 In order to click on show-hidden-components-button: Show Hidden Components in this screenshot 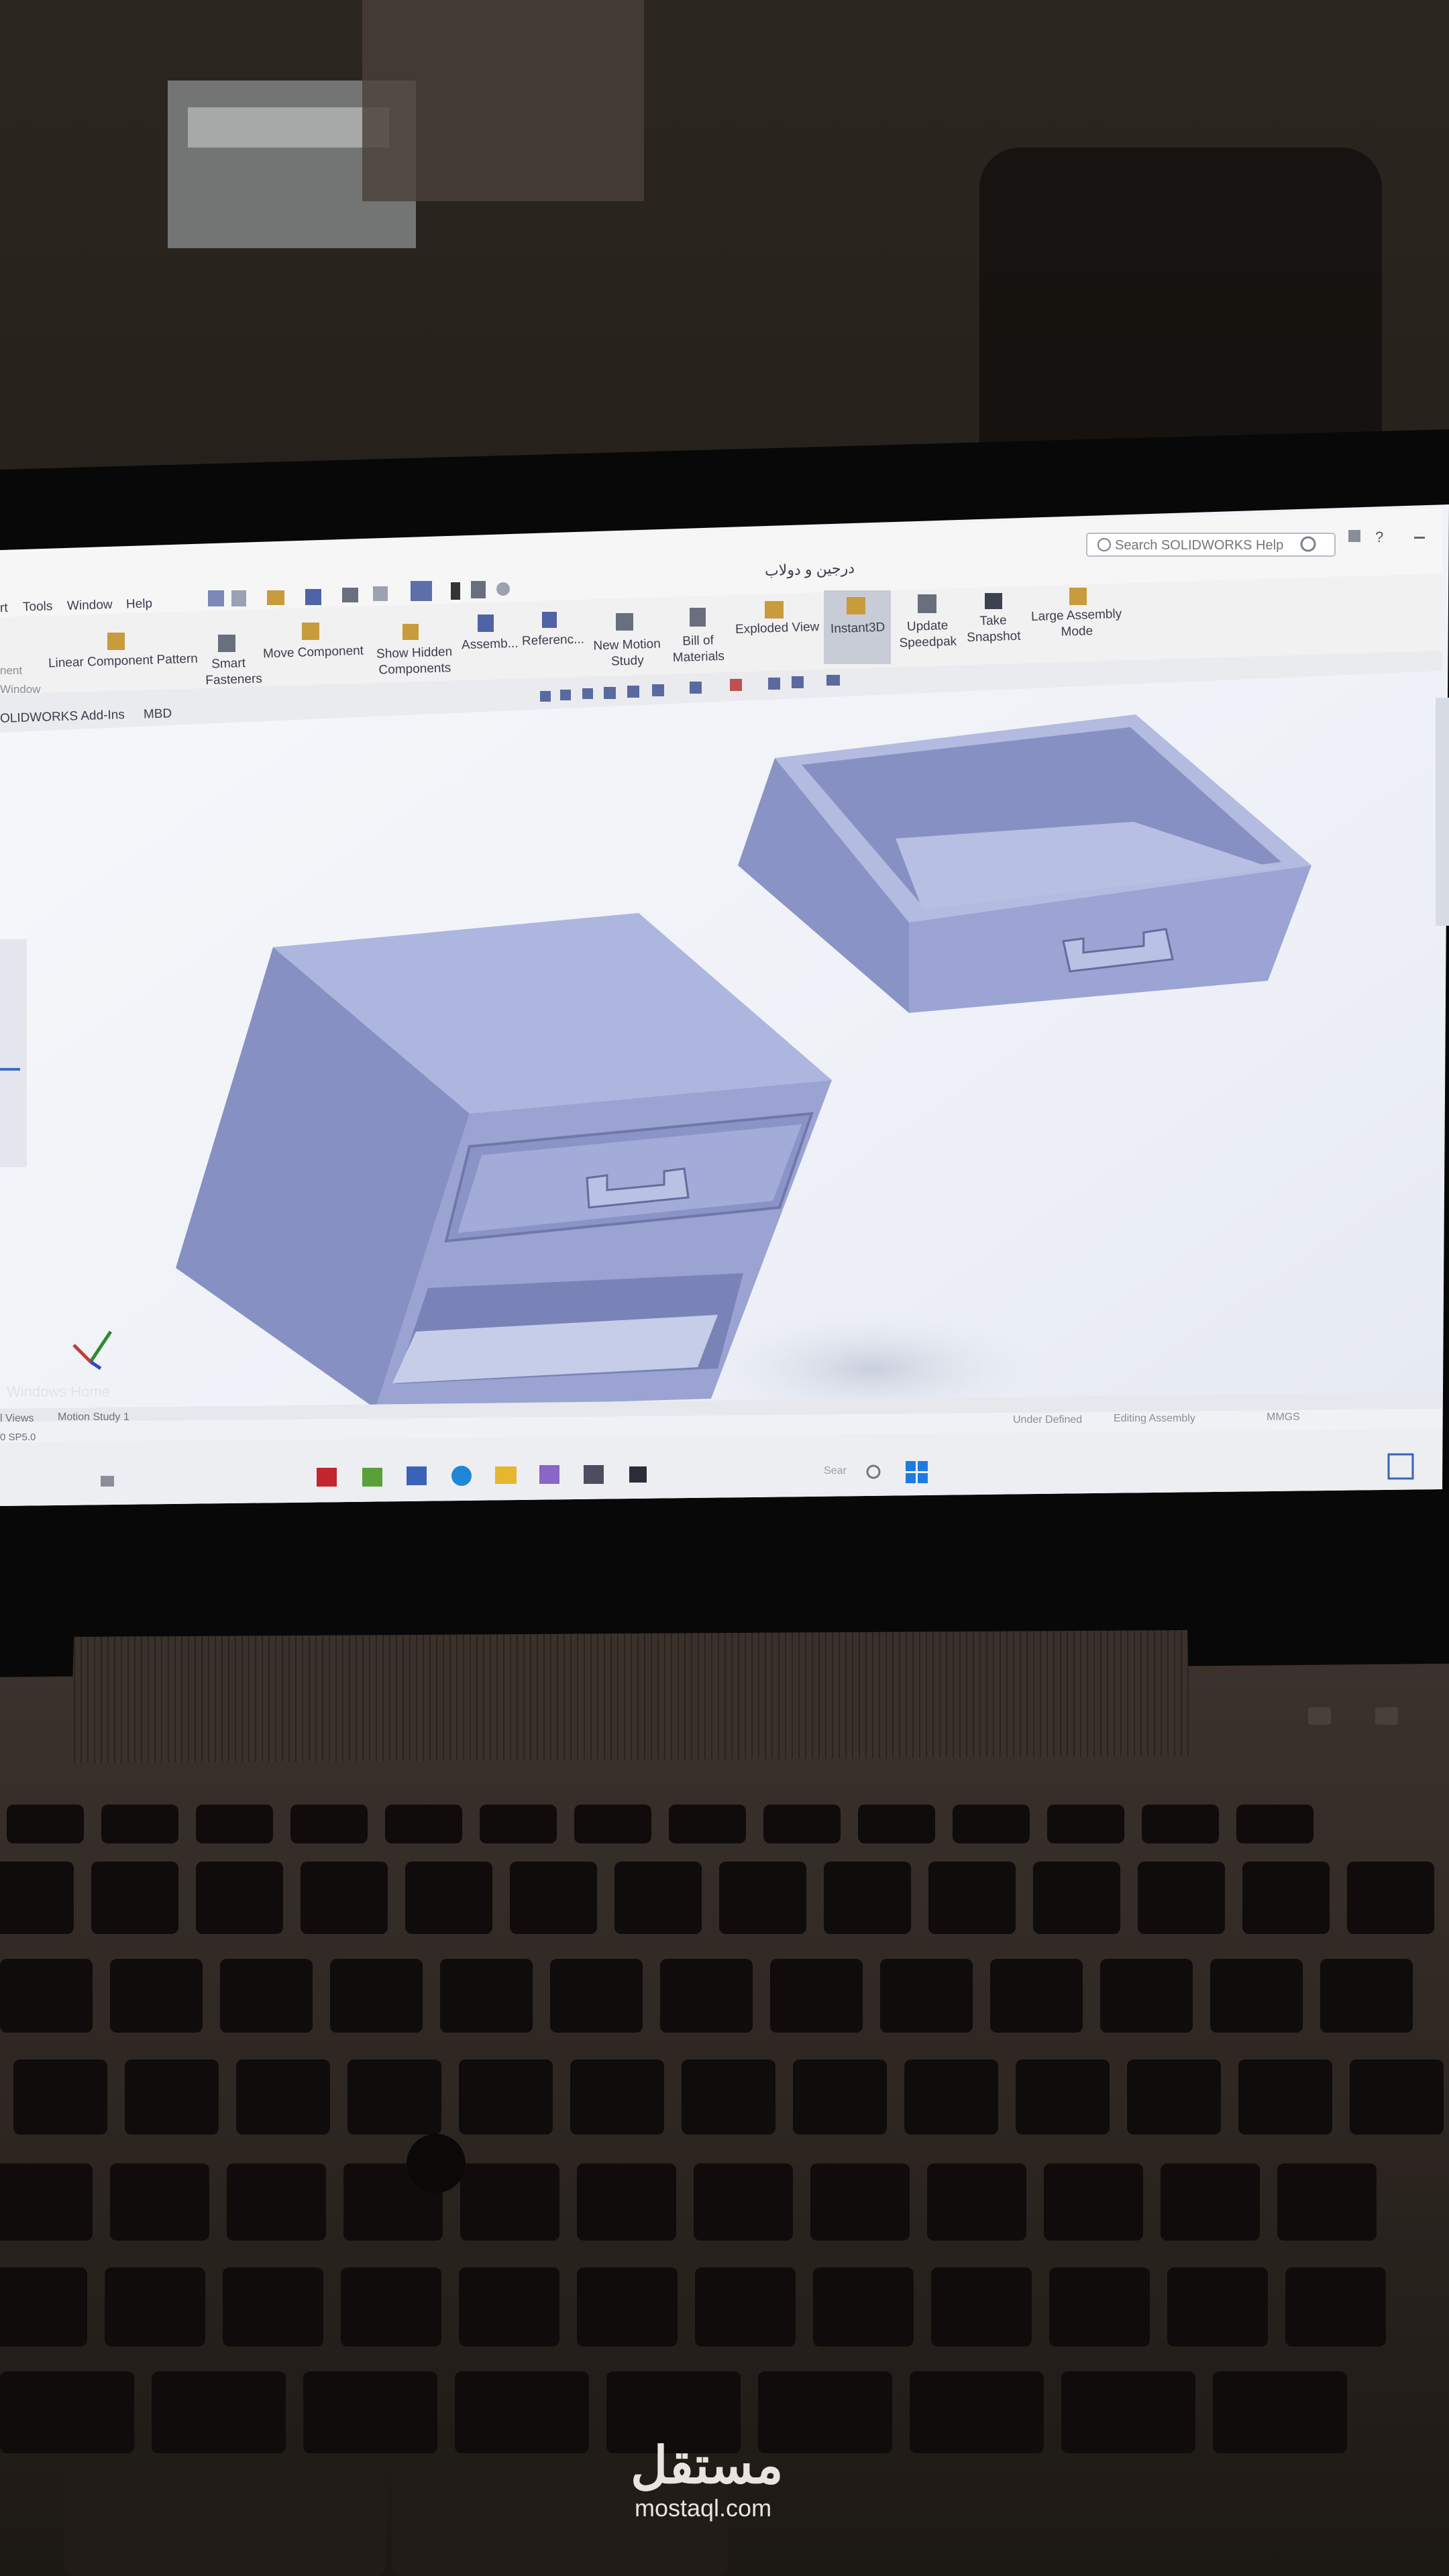, I will do `click(414, 661)`.